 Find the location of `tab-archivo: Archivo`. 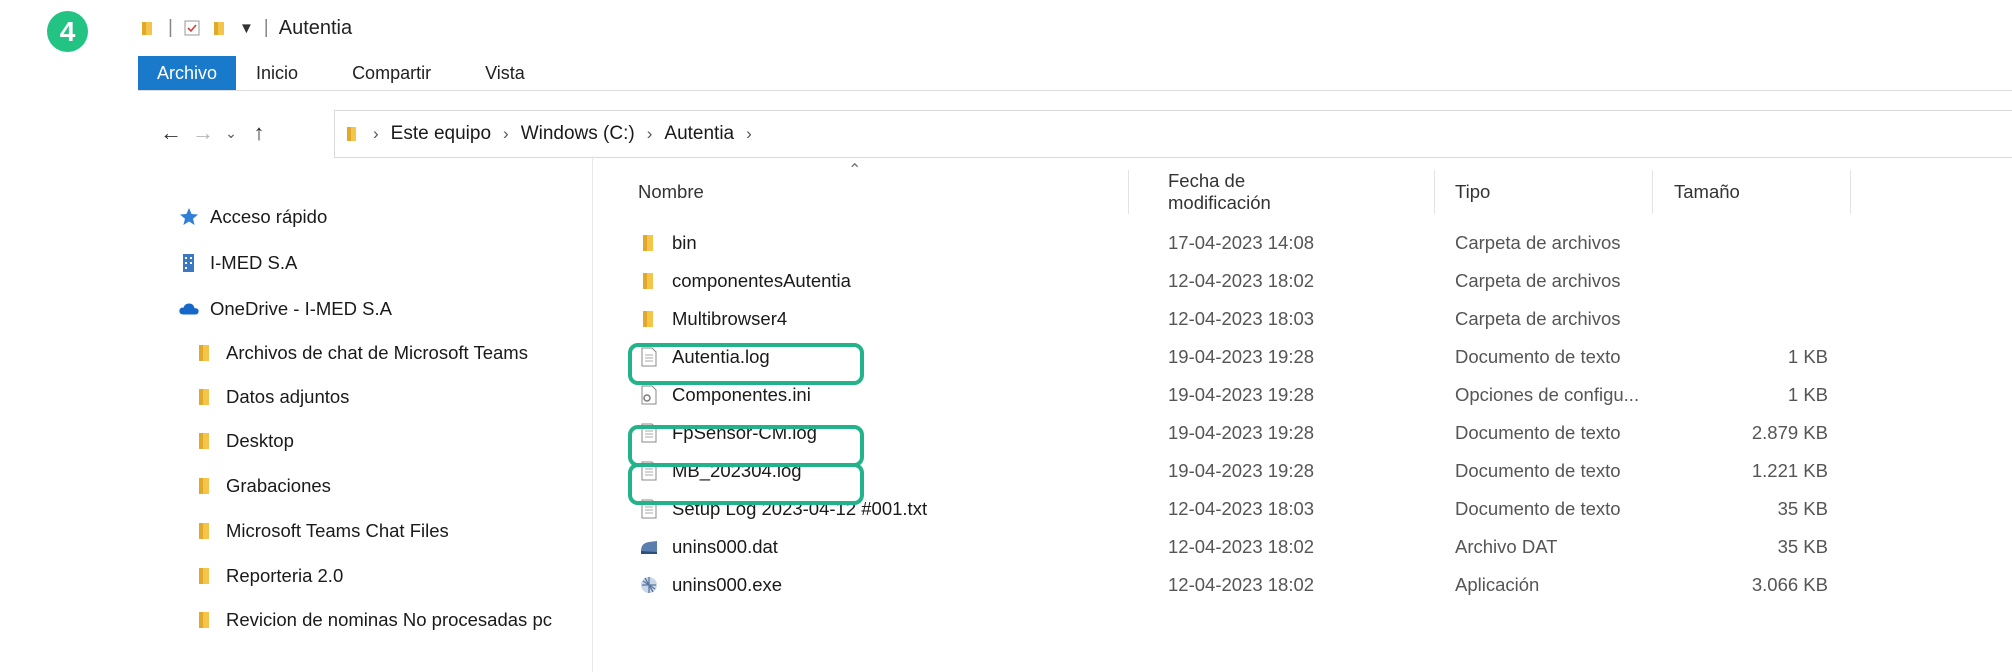

tab-archivo: Archivo is located at coordinates (187, 73).